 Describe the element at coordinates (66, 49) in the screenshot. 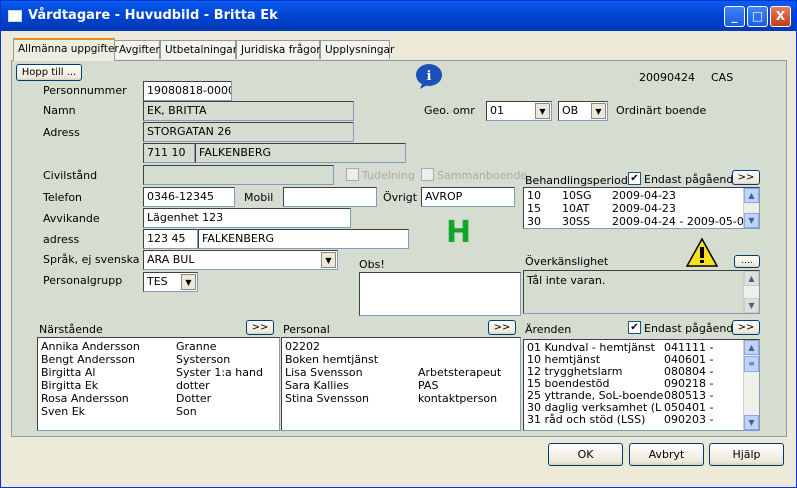

I see `tab-allmanna: Allmänna uppgifter` at that location.